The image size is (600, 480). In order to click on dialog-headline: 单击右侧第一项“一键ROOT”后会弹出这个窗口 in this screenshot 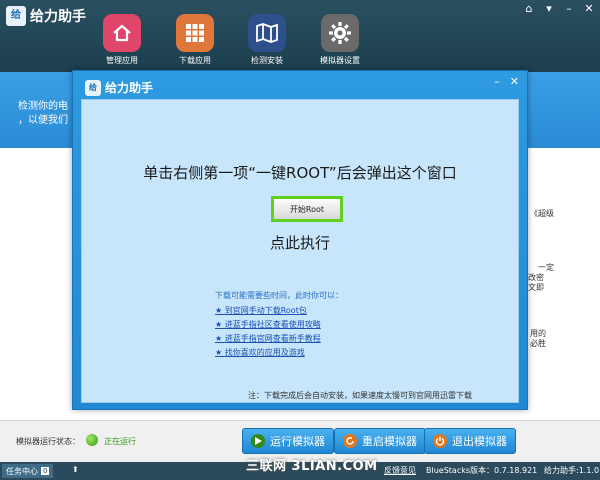, I will do `click(300, 173)`.